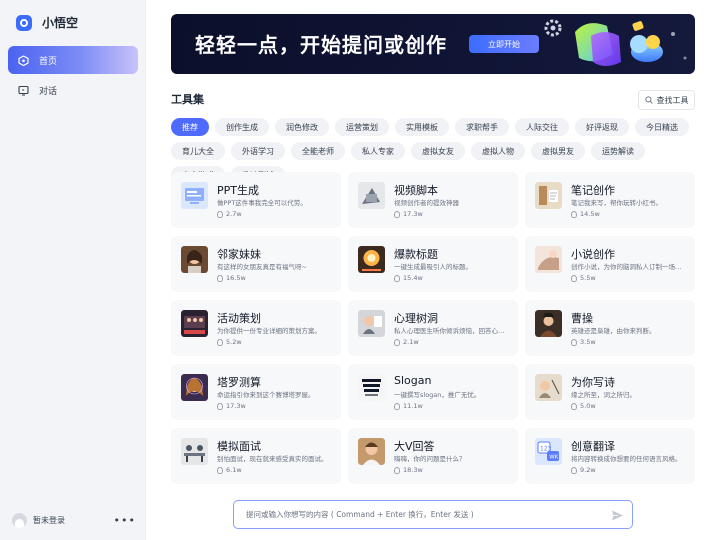  What do you see at coordinates (236, 406) in the screenshot?
I see `usage-count-value: 17.3w` at bounding box center [236, 406].